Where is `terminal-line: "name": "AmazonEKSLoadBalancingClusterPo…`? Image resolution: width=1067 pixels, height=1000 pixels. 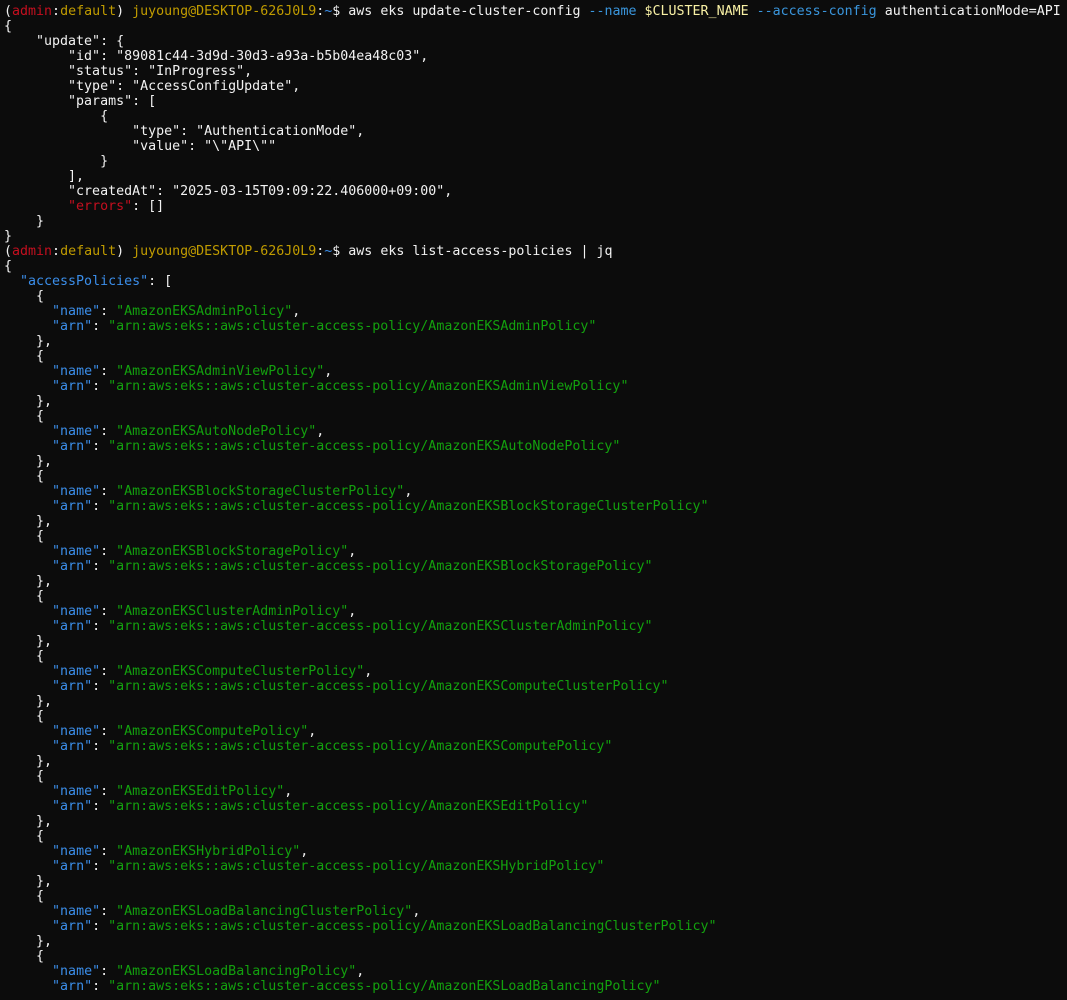 terminal-line: "name": "AmazonEKSLoadBalancingClusterPo… is located at coordinates (535, 911).